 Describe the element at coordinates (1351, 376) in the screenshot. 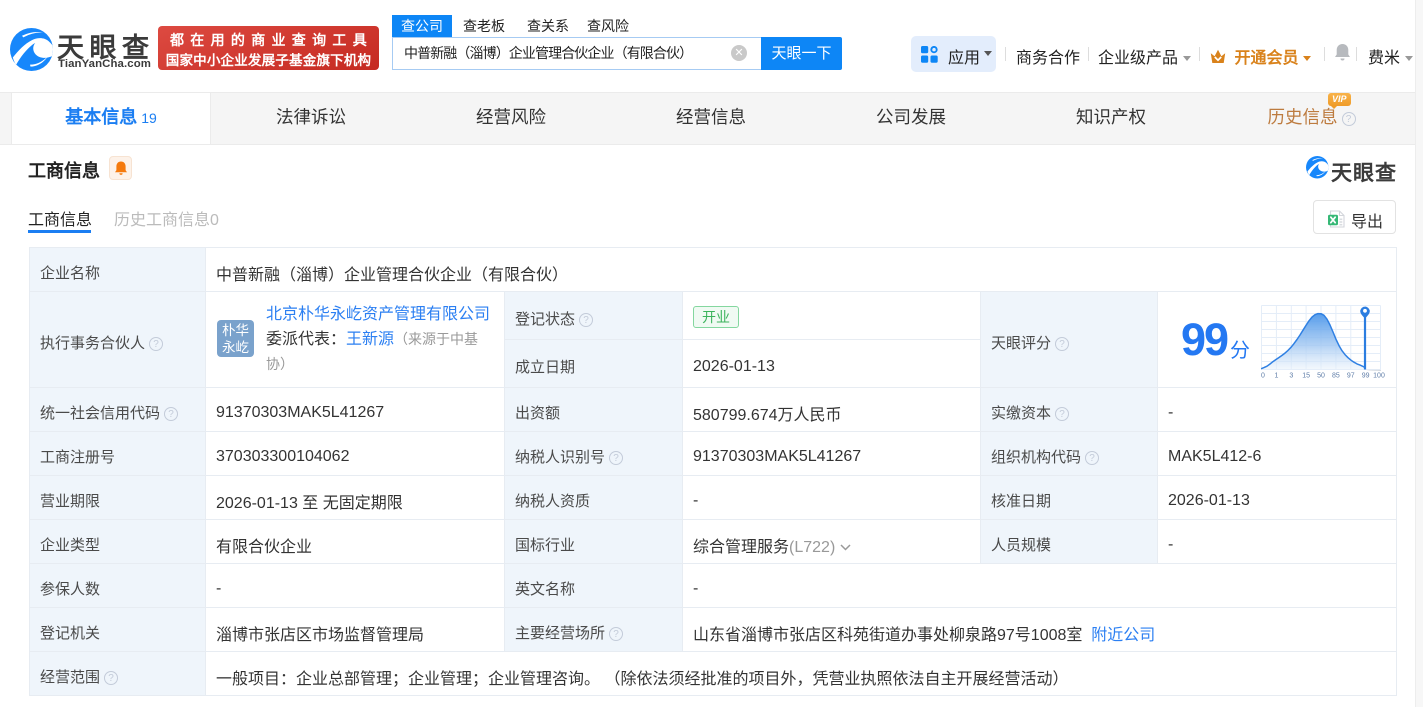

I see `svg-text: 97` at that location.